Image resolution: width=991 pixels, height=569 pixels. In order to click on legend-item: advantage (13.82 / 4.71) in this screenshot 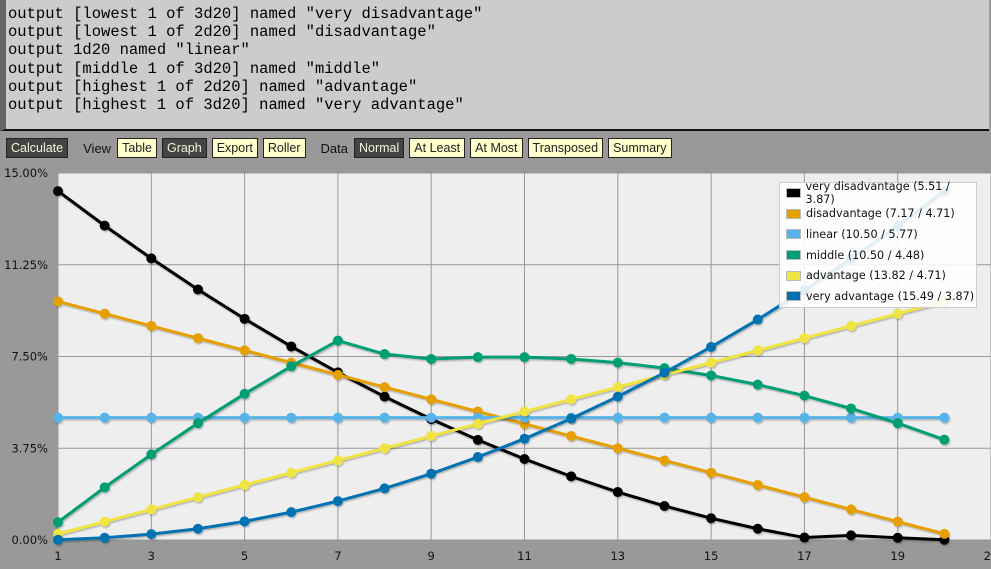, I will do `click(878, 275)`.